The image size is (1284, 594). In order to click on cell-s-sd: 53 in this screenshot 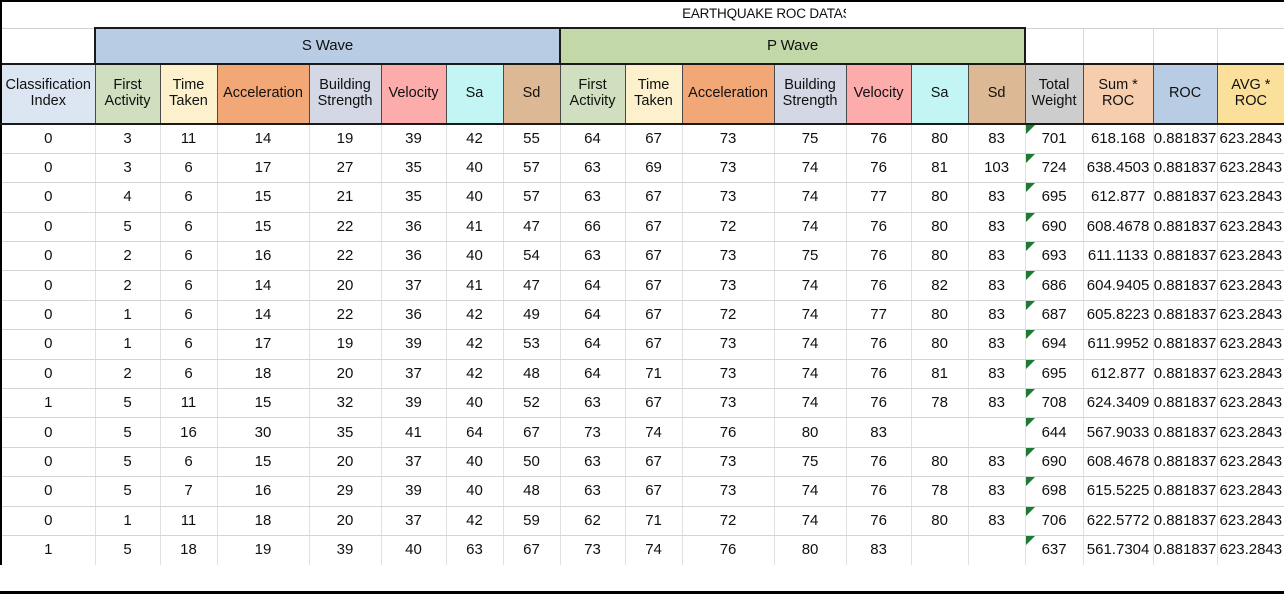, I will do `click(531, 344)`.